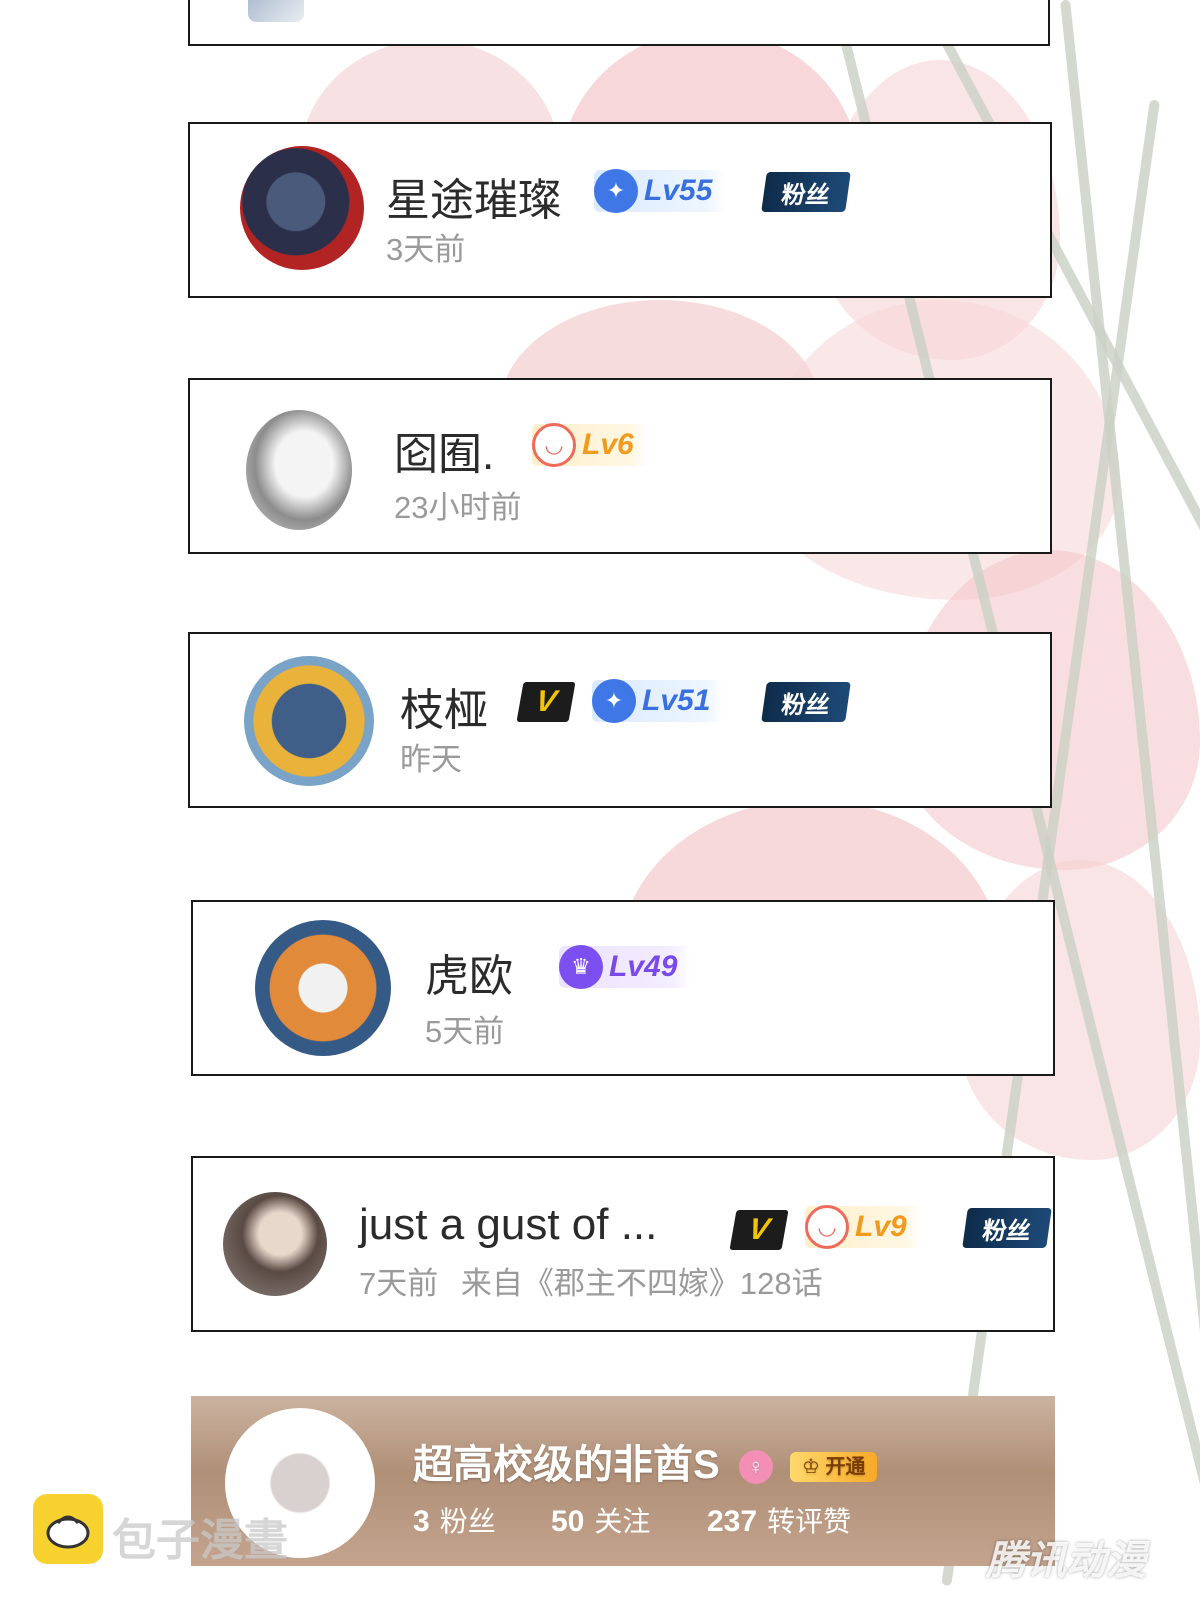 The height and width of the screenshot is (1600, 1200). I want to click on bun-logo-icon, so click(68, 1529).